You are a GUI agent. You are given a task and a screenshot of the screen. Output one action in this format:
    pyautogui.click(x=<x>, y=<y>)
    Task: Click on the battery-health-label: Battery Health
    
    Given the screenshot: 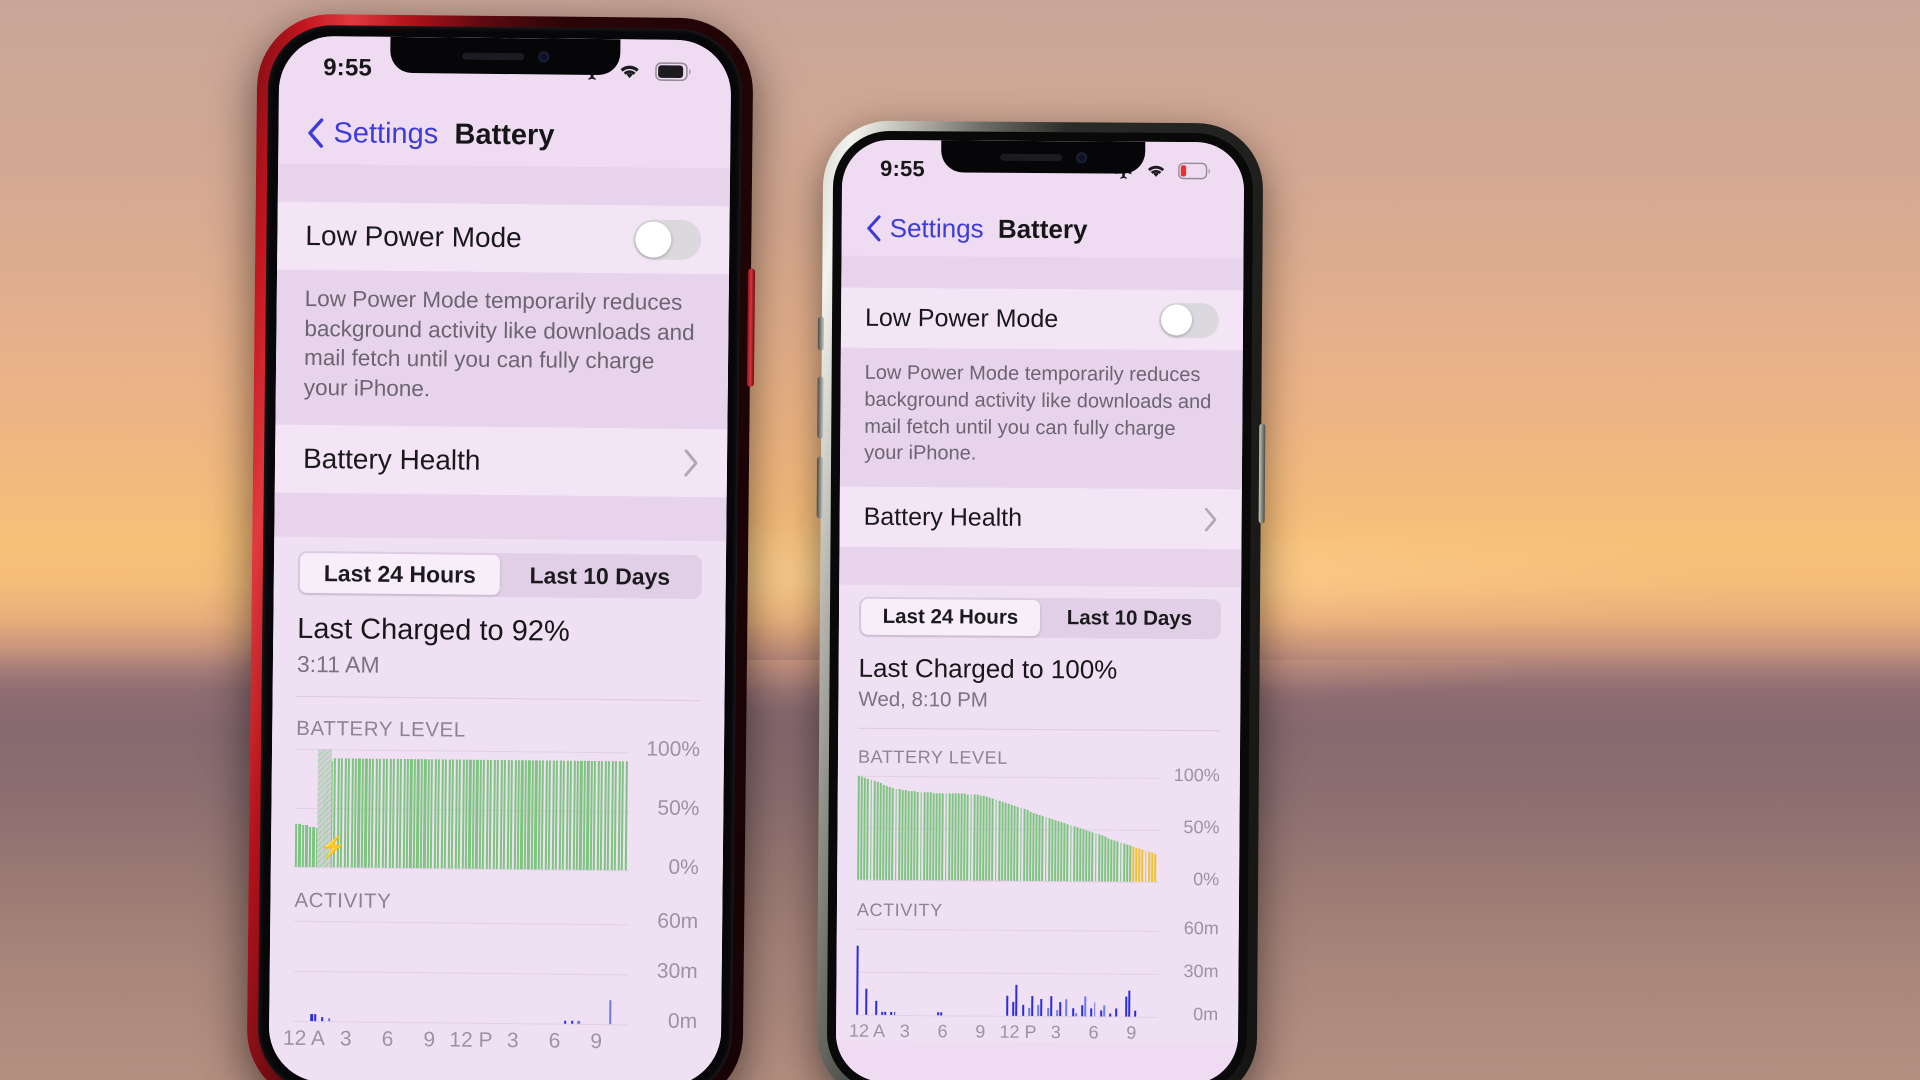 What is the action you would take?
    pyautogui.click(x=943, y=517)
    